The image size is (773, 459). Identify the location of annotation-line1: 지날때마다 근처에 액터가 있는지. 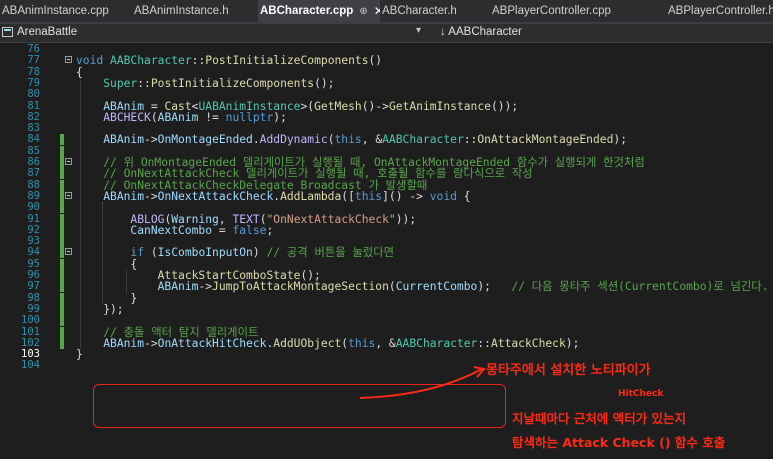
(599, 418).